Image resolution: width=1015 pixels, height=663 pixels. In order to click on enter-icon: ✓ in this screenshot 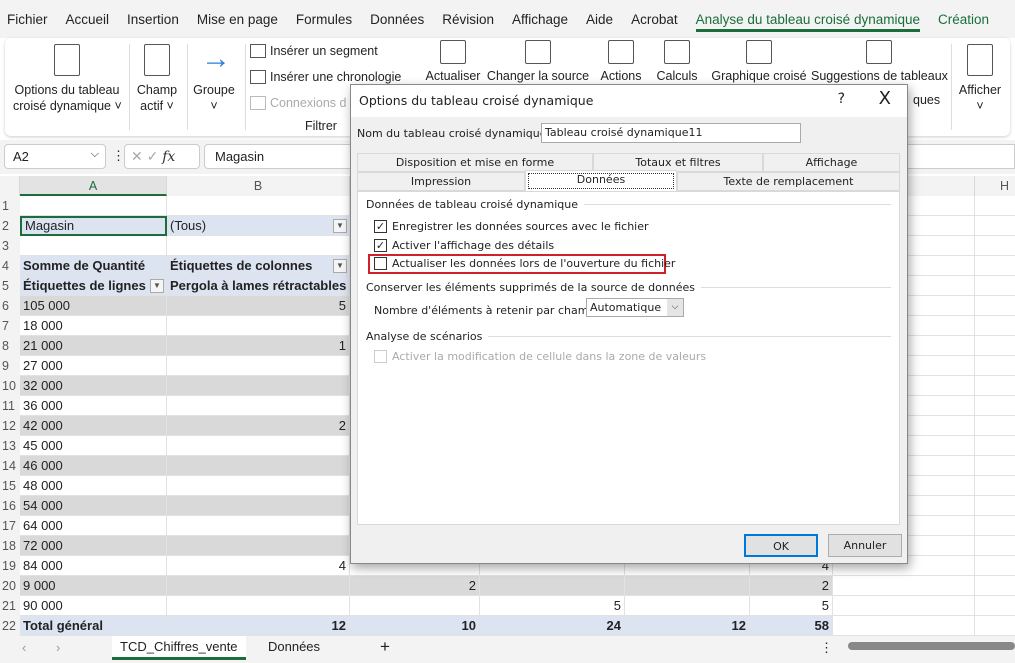, I will do `click(153, 156)`.